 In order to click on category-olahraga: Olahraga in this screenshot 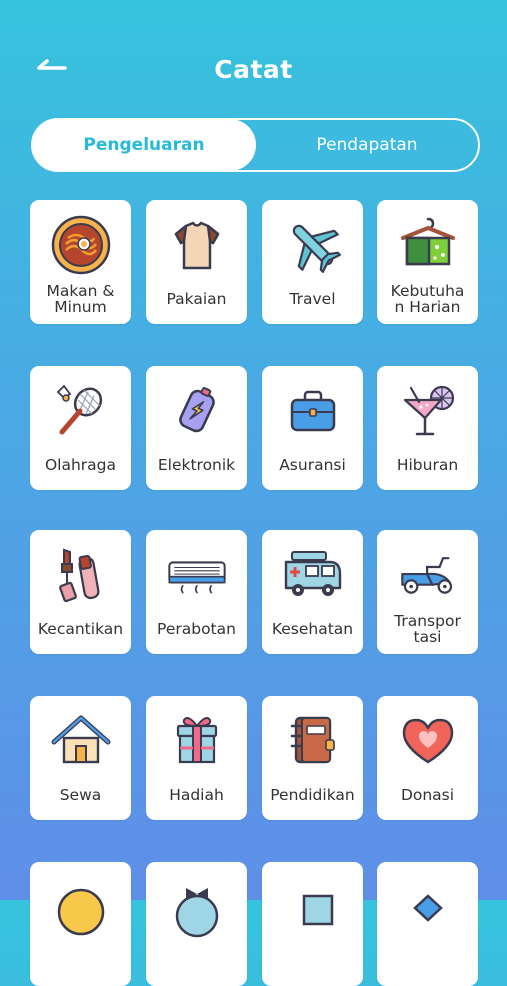, I will do `click(80, 428)`.